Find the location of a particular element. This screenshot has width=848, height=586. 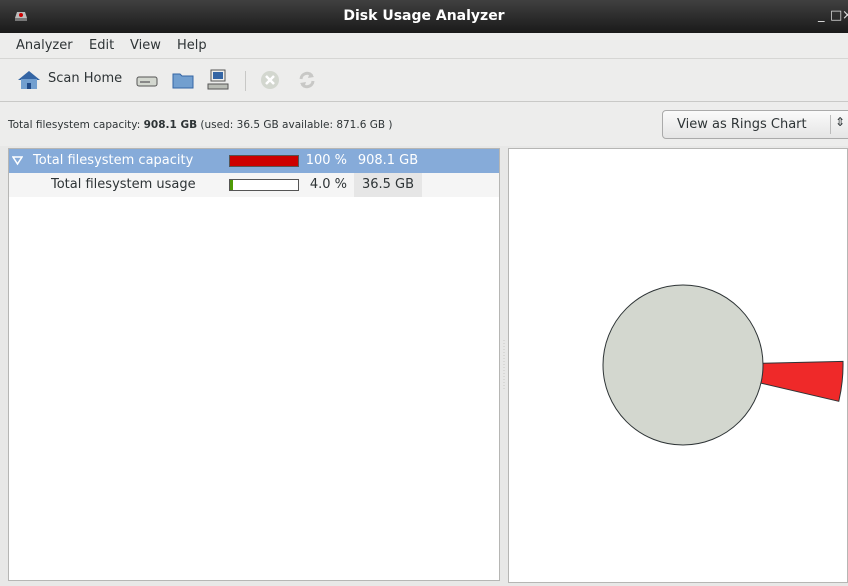

tree-row-total-capacity: Total filesystem capacity 100 % 908.1 GB is located at coordinates (254, 161).